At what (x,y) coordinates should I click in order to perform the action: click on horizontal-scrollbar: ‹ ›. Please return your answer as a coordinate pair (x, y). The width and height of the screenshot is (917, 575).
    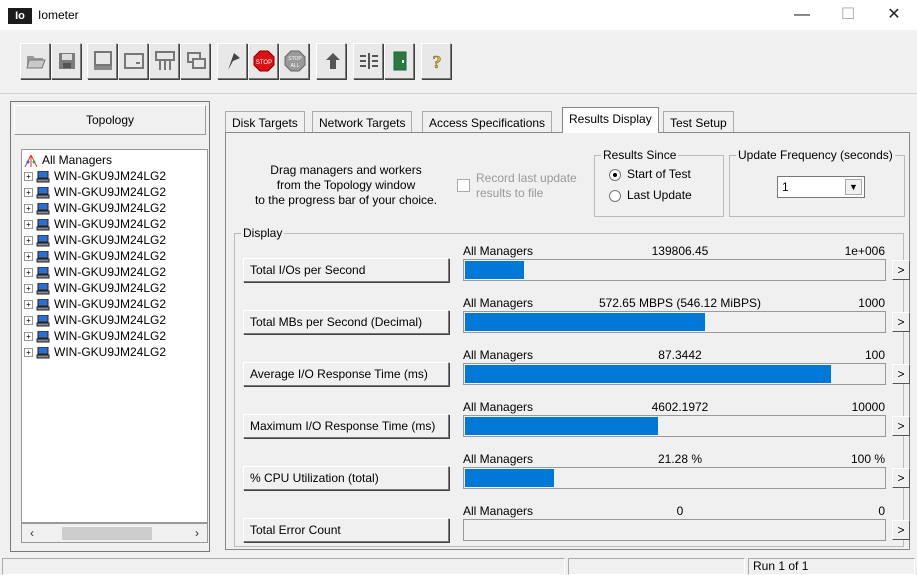
    Looking at the image, I should click on (114, 533).